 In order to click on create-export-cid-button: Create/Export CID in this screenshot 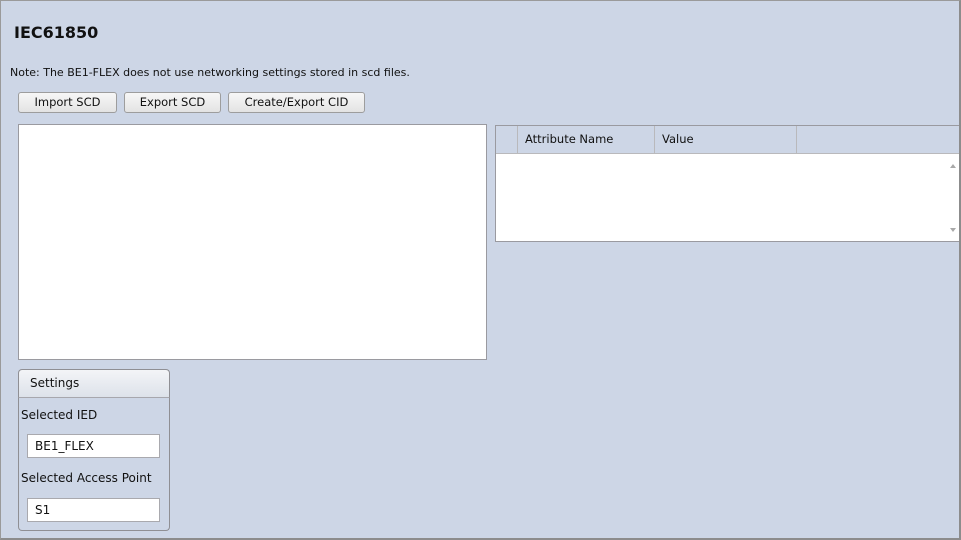, I will do `click(296, 102)`.